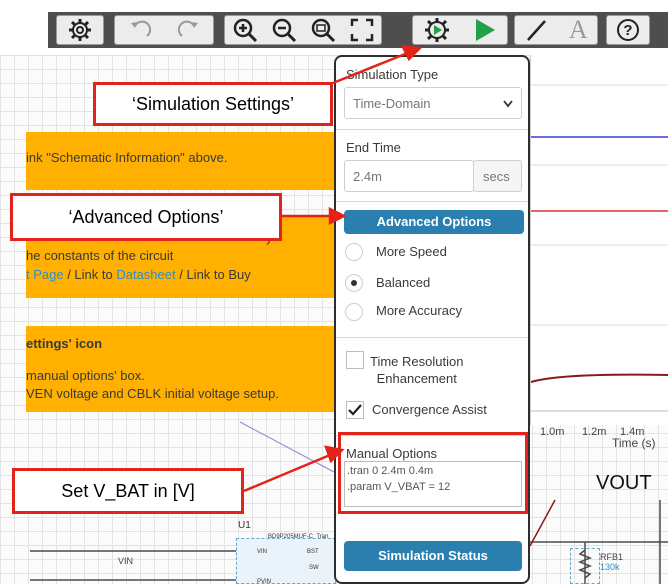  Describe the element at coordinates (419, 310) in the screenshot. I see `radio-more-accuracy-label: More Accuracy` at that location.